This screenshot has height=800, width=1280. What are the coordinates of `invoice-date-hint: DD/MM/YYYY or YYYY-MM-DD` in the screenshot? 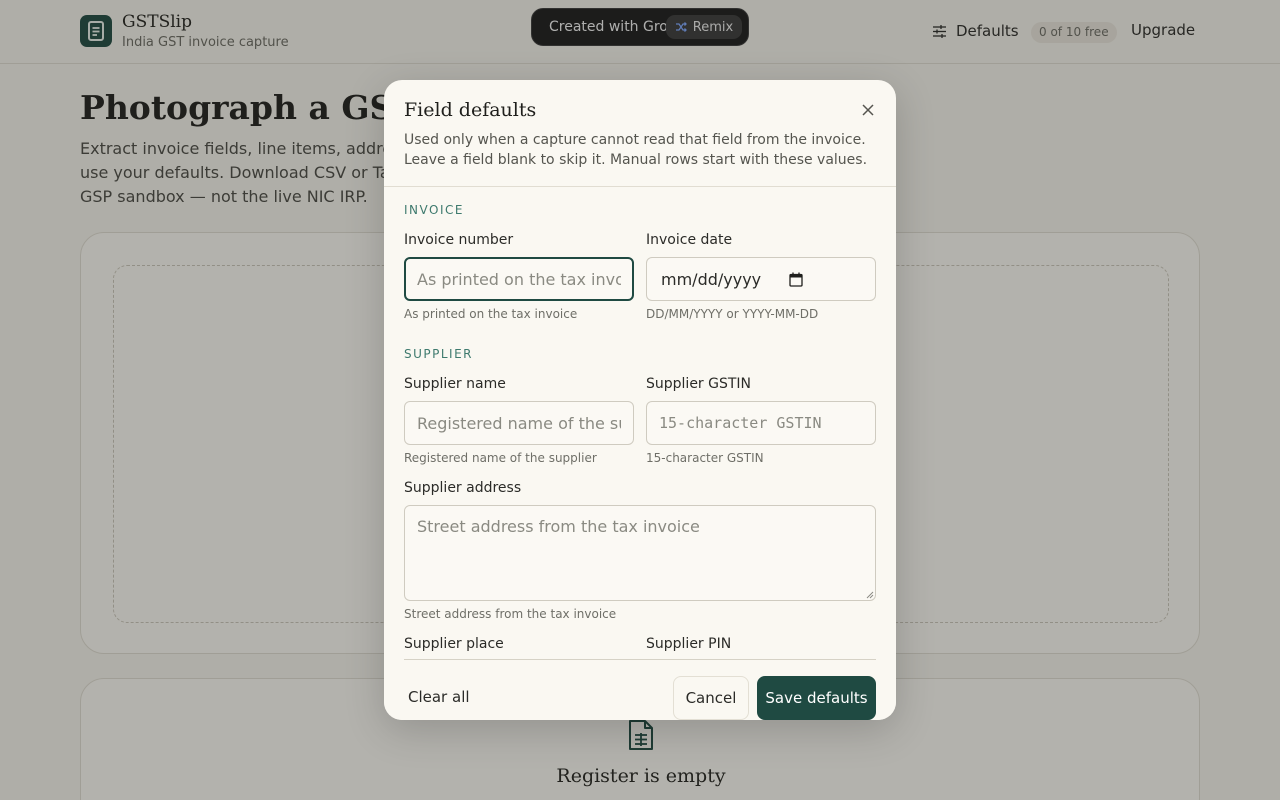 It's located at (732, 314).